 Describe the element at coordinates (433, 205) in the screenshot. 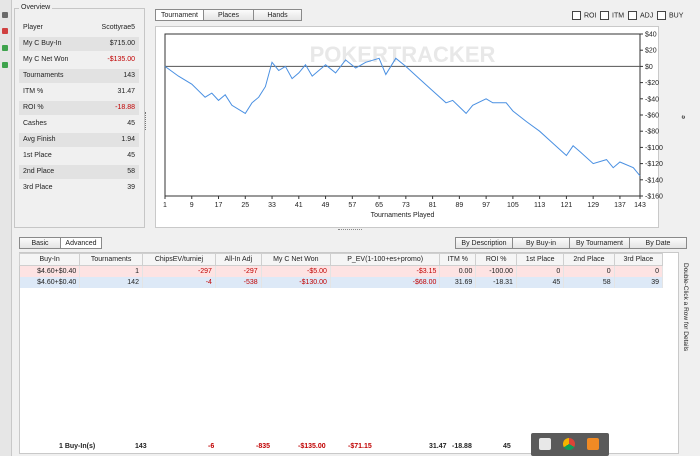

I see `x-tick-label: 81` at that location.